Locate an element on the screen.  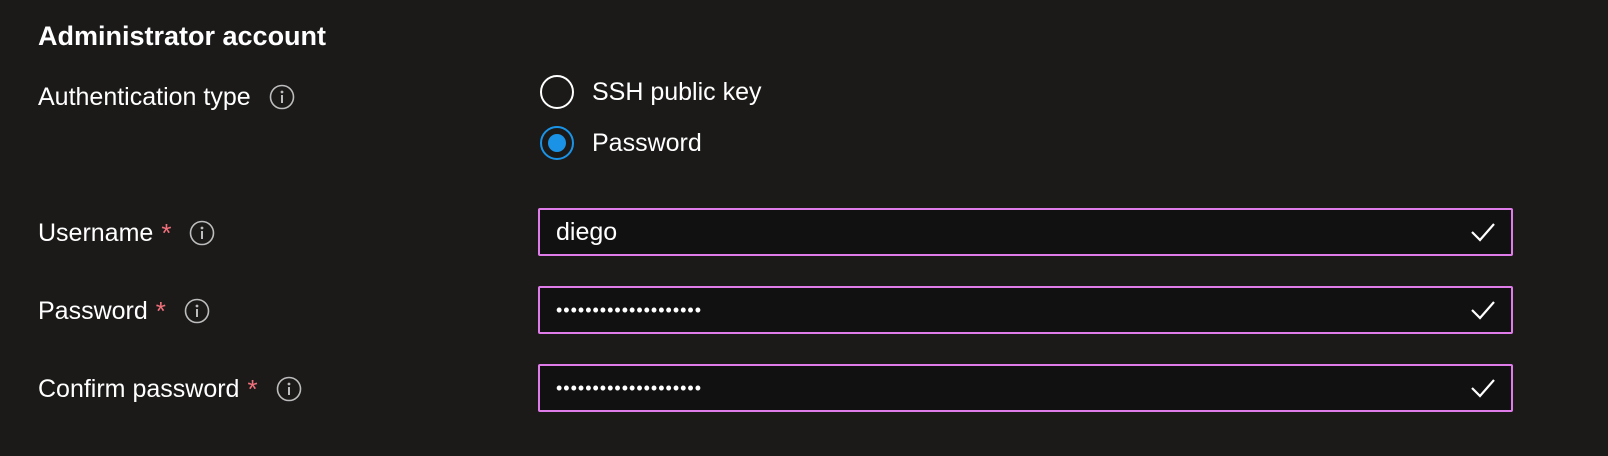
password-label-row: Password * is located at coordinates (124, 311).